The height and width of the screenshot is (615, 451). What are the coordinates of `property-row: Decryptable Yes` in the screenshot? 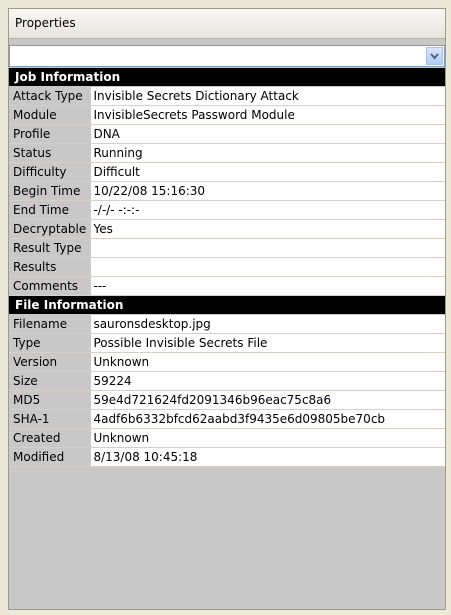 It's located at (227, 229).